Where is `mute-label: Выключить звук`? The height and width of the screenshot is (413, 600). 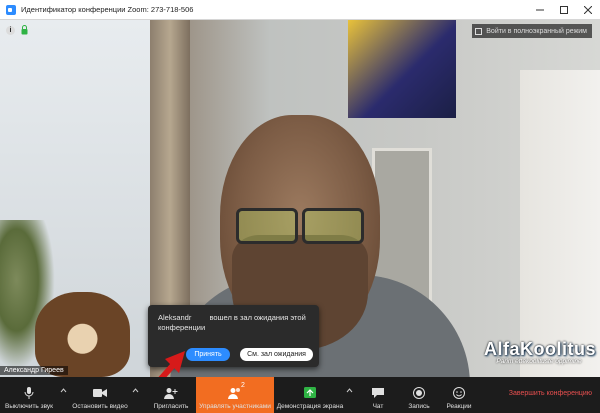 mute-label: Выключить звук is located at coordinates (29, 406).